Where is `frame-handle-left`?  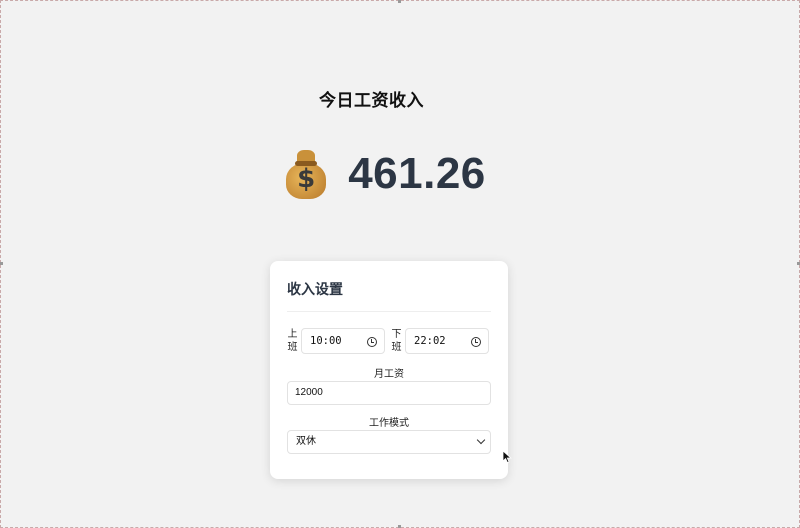
frame-handle-left is located at coordinates (1, 263).